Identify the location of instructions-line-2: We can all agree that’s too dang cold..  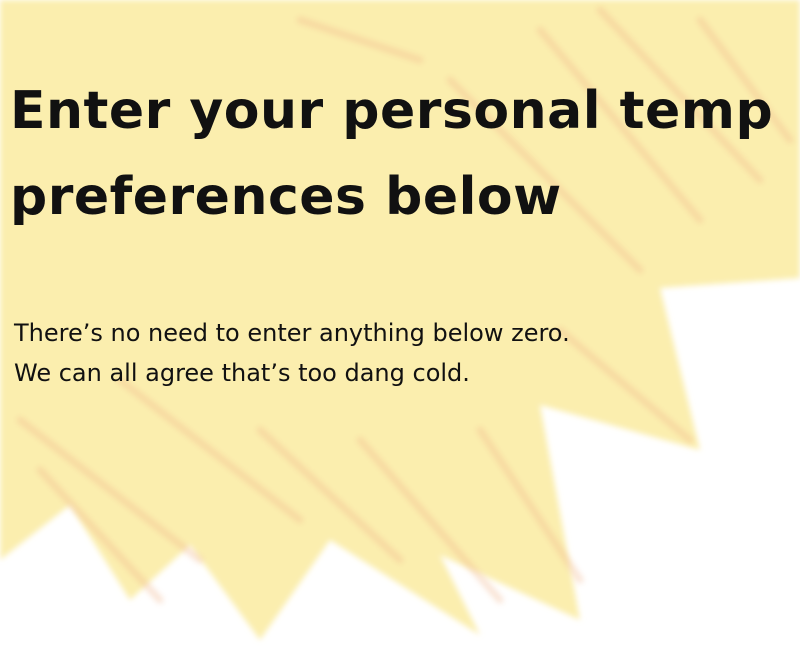
(242, 373).